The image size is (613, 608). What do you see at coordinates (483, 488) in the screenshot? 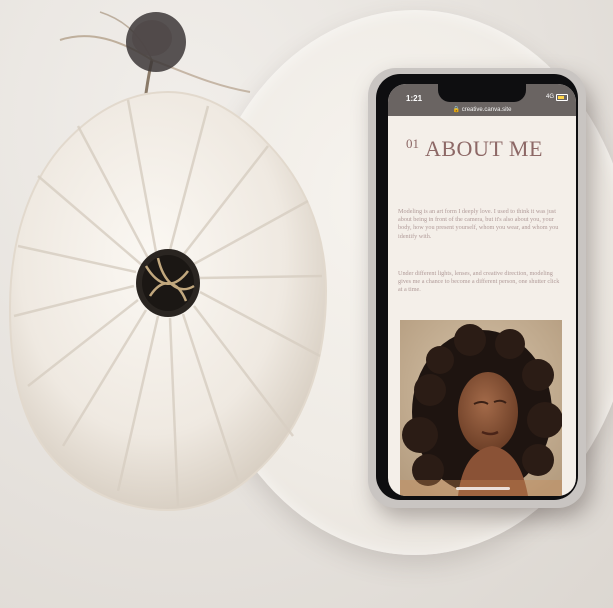
I see `home-indicator` at bounding box center [483, 488].